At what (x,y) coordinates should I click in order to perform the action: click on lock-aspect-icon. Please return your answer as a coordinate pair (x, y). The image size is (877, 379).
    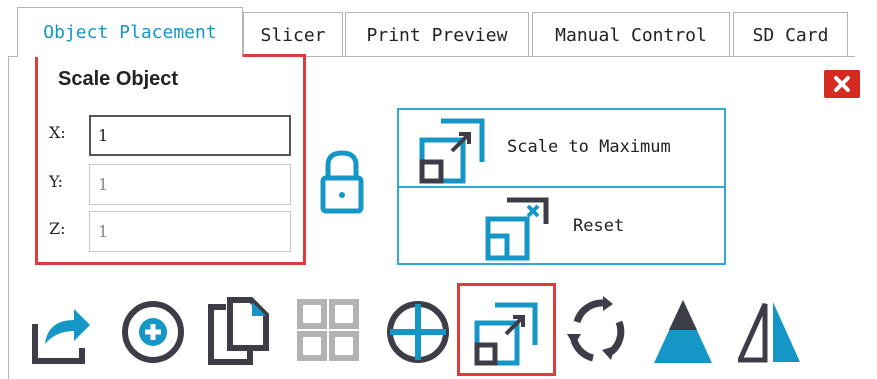
    Looking at the image, I should click on (342, 182).